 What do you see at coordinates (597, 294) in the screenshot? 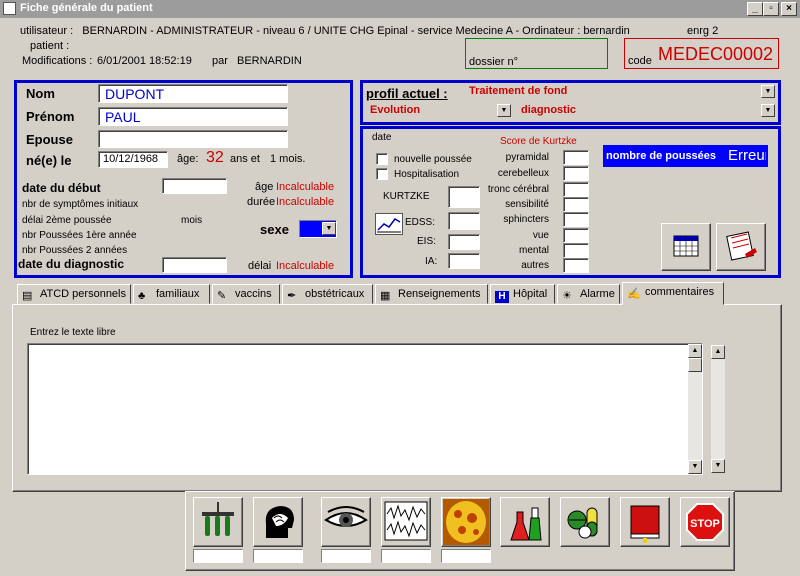
I see `tab-label: Alarme` at bounding box center [597, 294].